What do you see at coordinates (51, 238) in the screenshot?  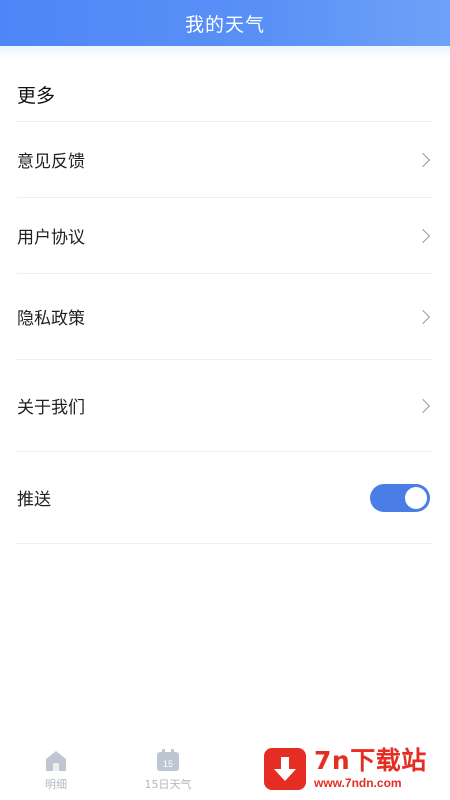 I see `menu-item-label: 用户协议` at bounding box center [51, 238].